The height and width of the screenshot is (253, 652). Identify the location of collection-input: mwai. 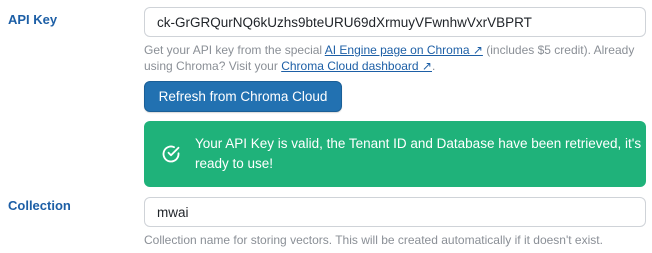
(395, 212).